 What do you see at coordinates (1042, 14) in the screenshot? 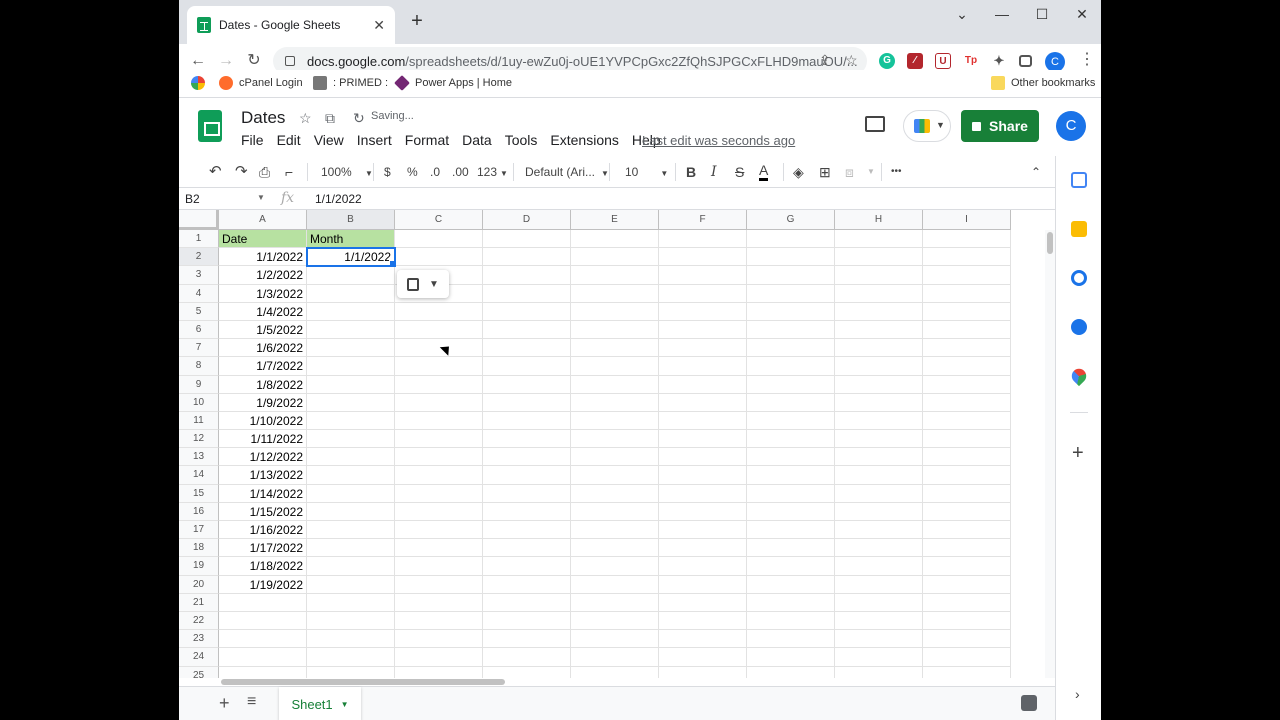
I see `maximize-icon: ☐` at bounding box center [1042, 14].